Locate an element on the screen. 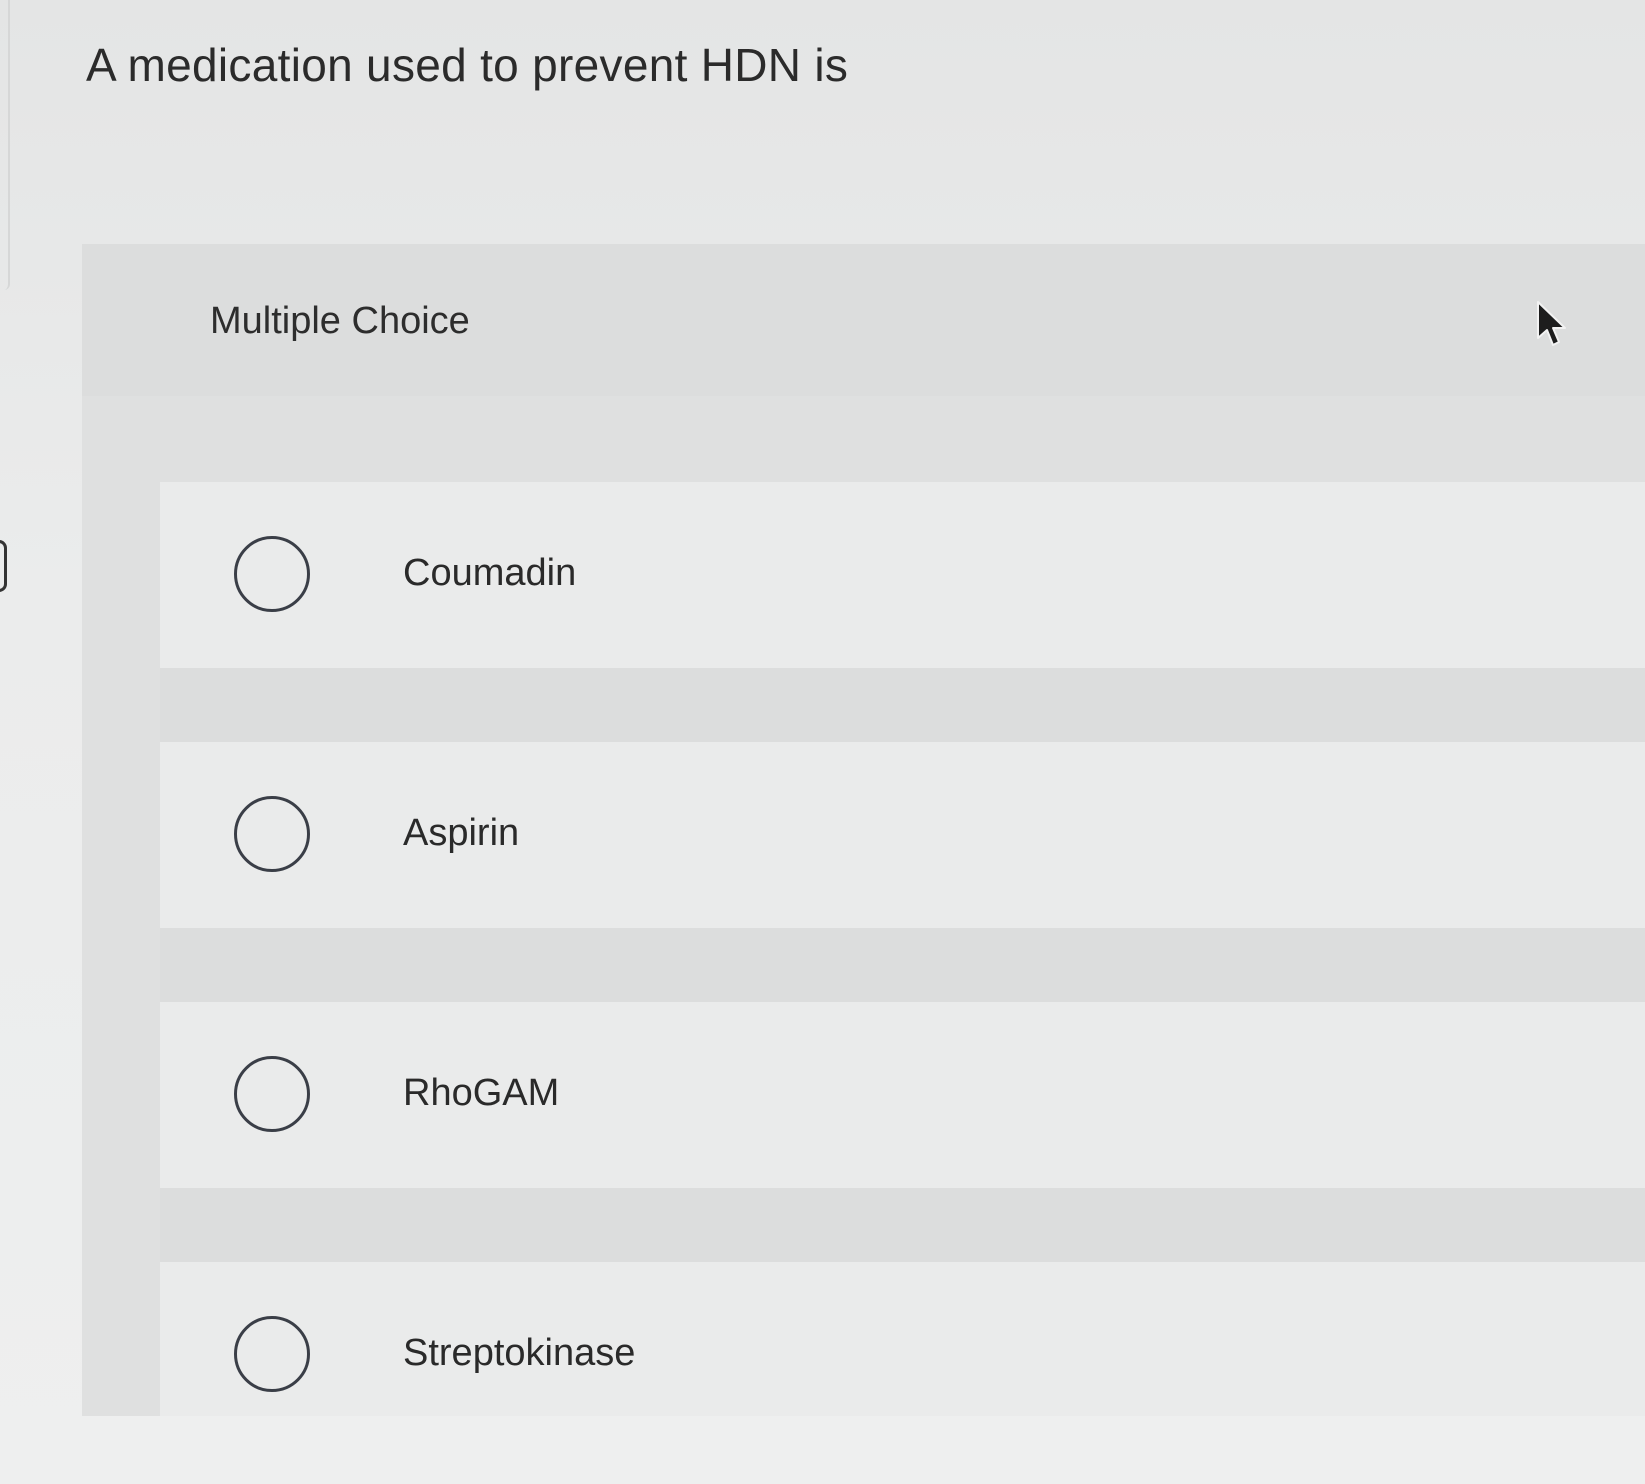 This screenshot has height=1484, width=1645. choice-label: Aspirin is located at coordinates (461, 833).